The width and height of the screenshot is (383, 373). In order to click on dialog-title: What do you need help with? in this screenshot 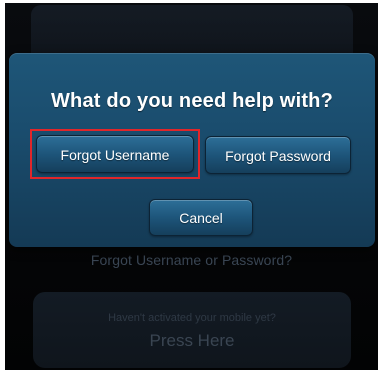, I will do `click(192, 101)`.